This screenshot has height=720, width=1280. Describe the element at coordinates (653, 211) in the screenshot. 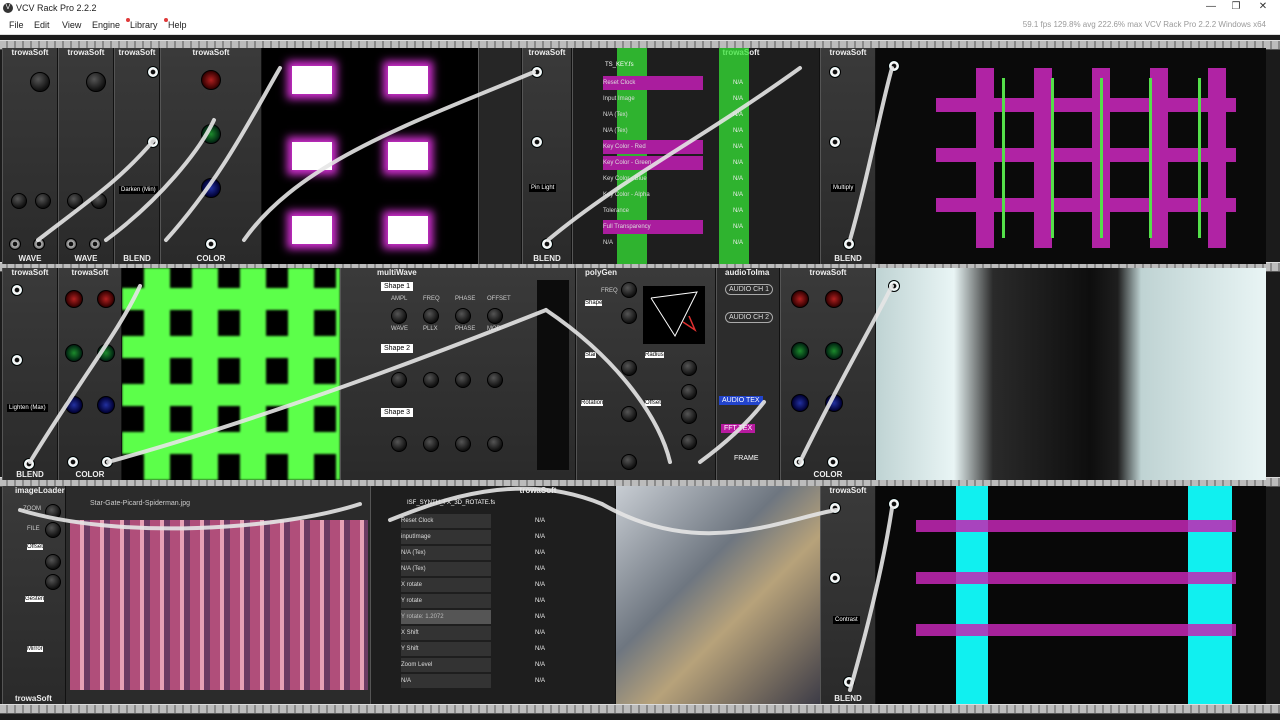

I see `param-row: Tolerance` at that location.